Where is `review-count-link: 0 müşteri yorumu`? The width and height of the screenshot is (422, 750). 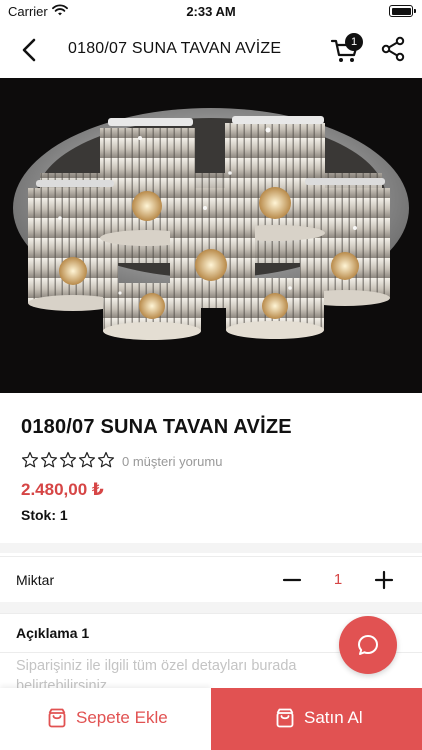
review-count-link: 0 müşteri yorumu is located at coordinates (172, 461).